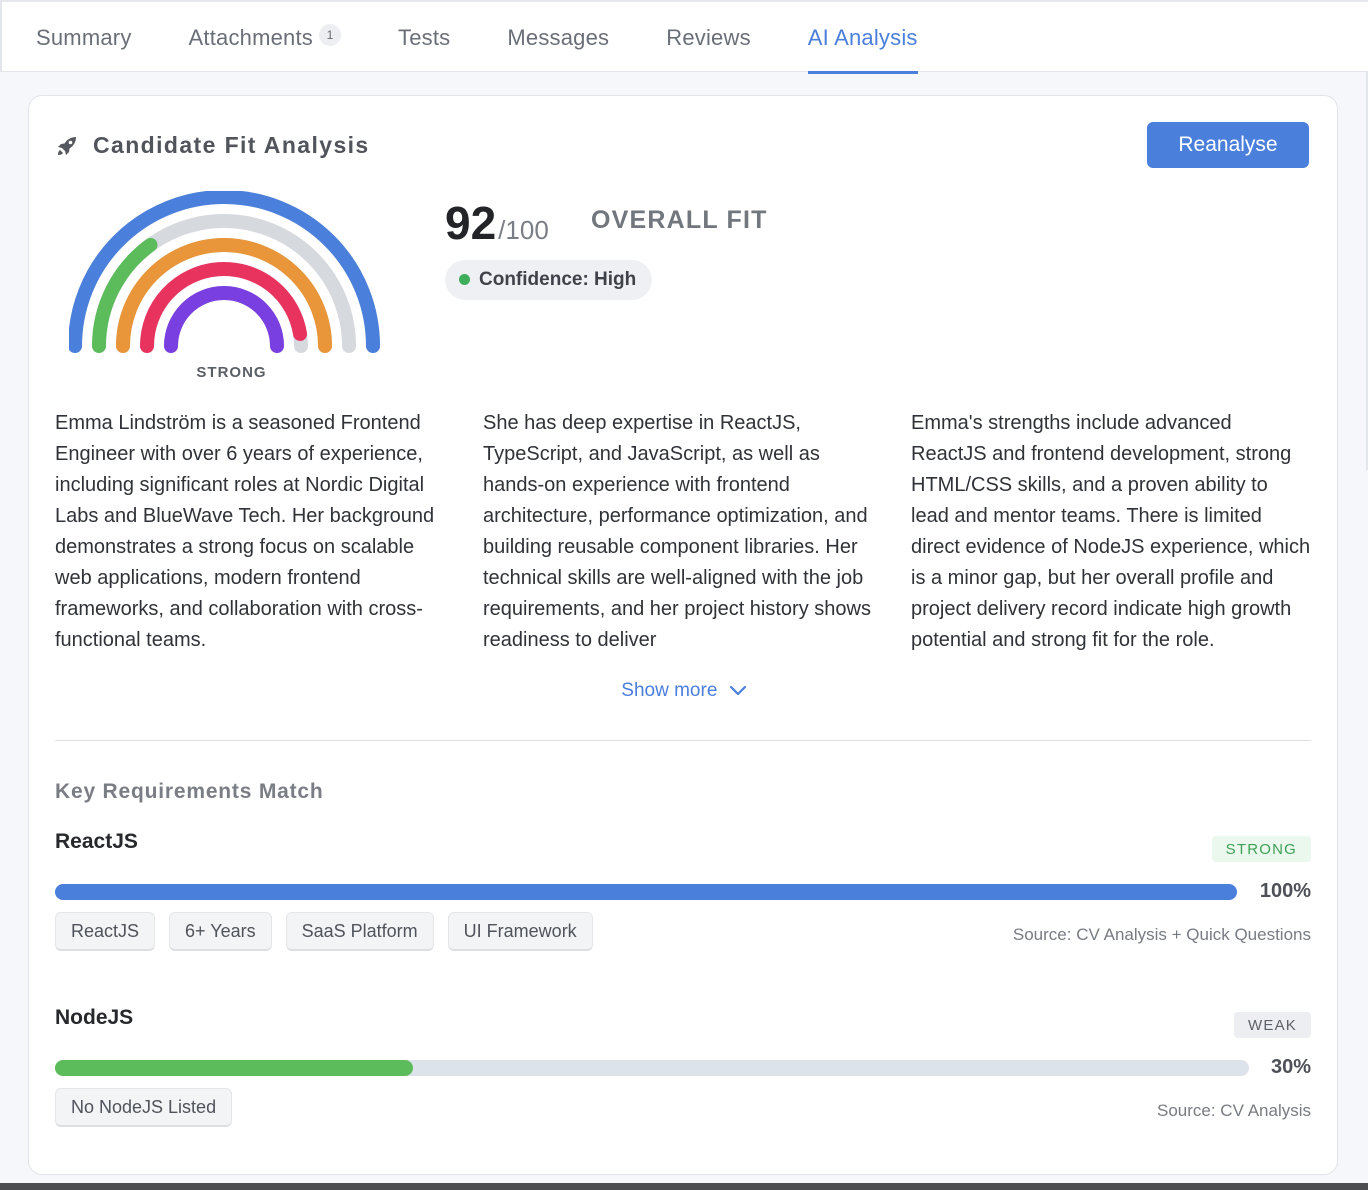 Image resolution: width=1368 pixels, height=1190 pixels. I want to click on tab-label: Messages, so click(558, 37).